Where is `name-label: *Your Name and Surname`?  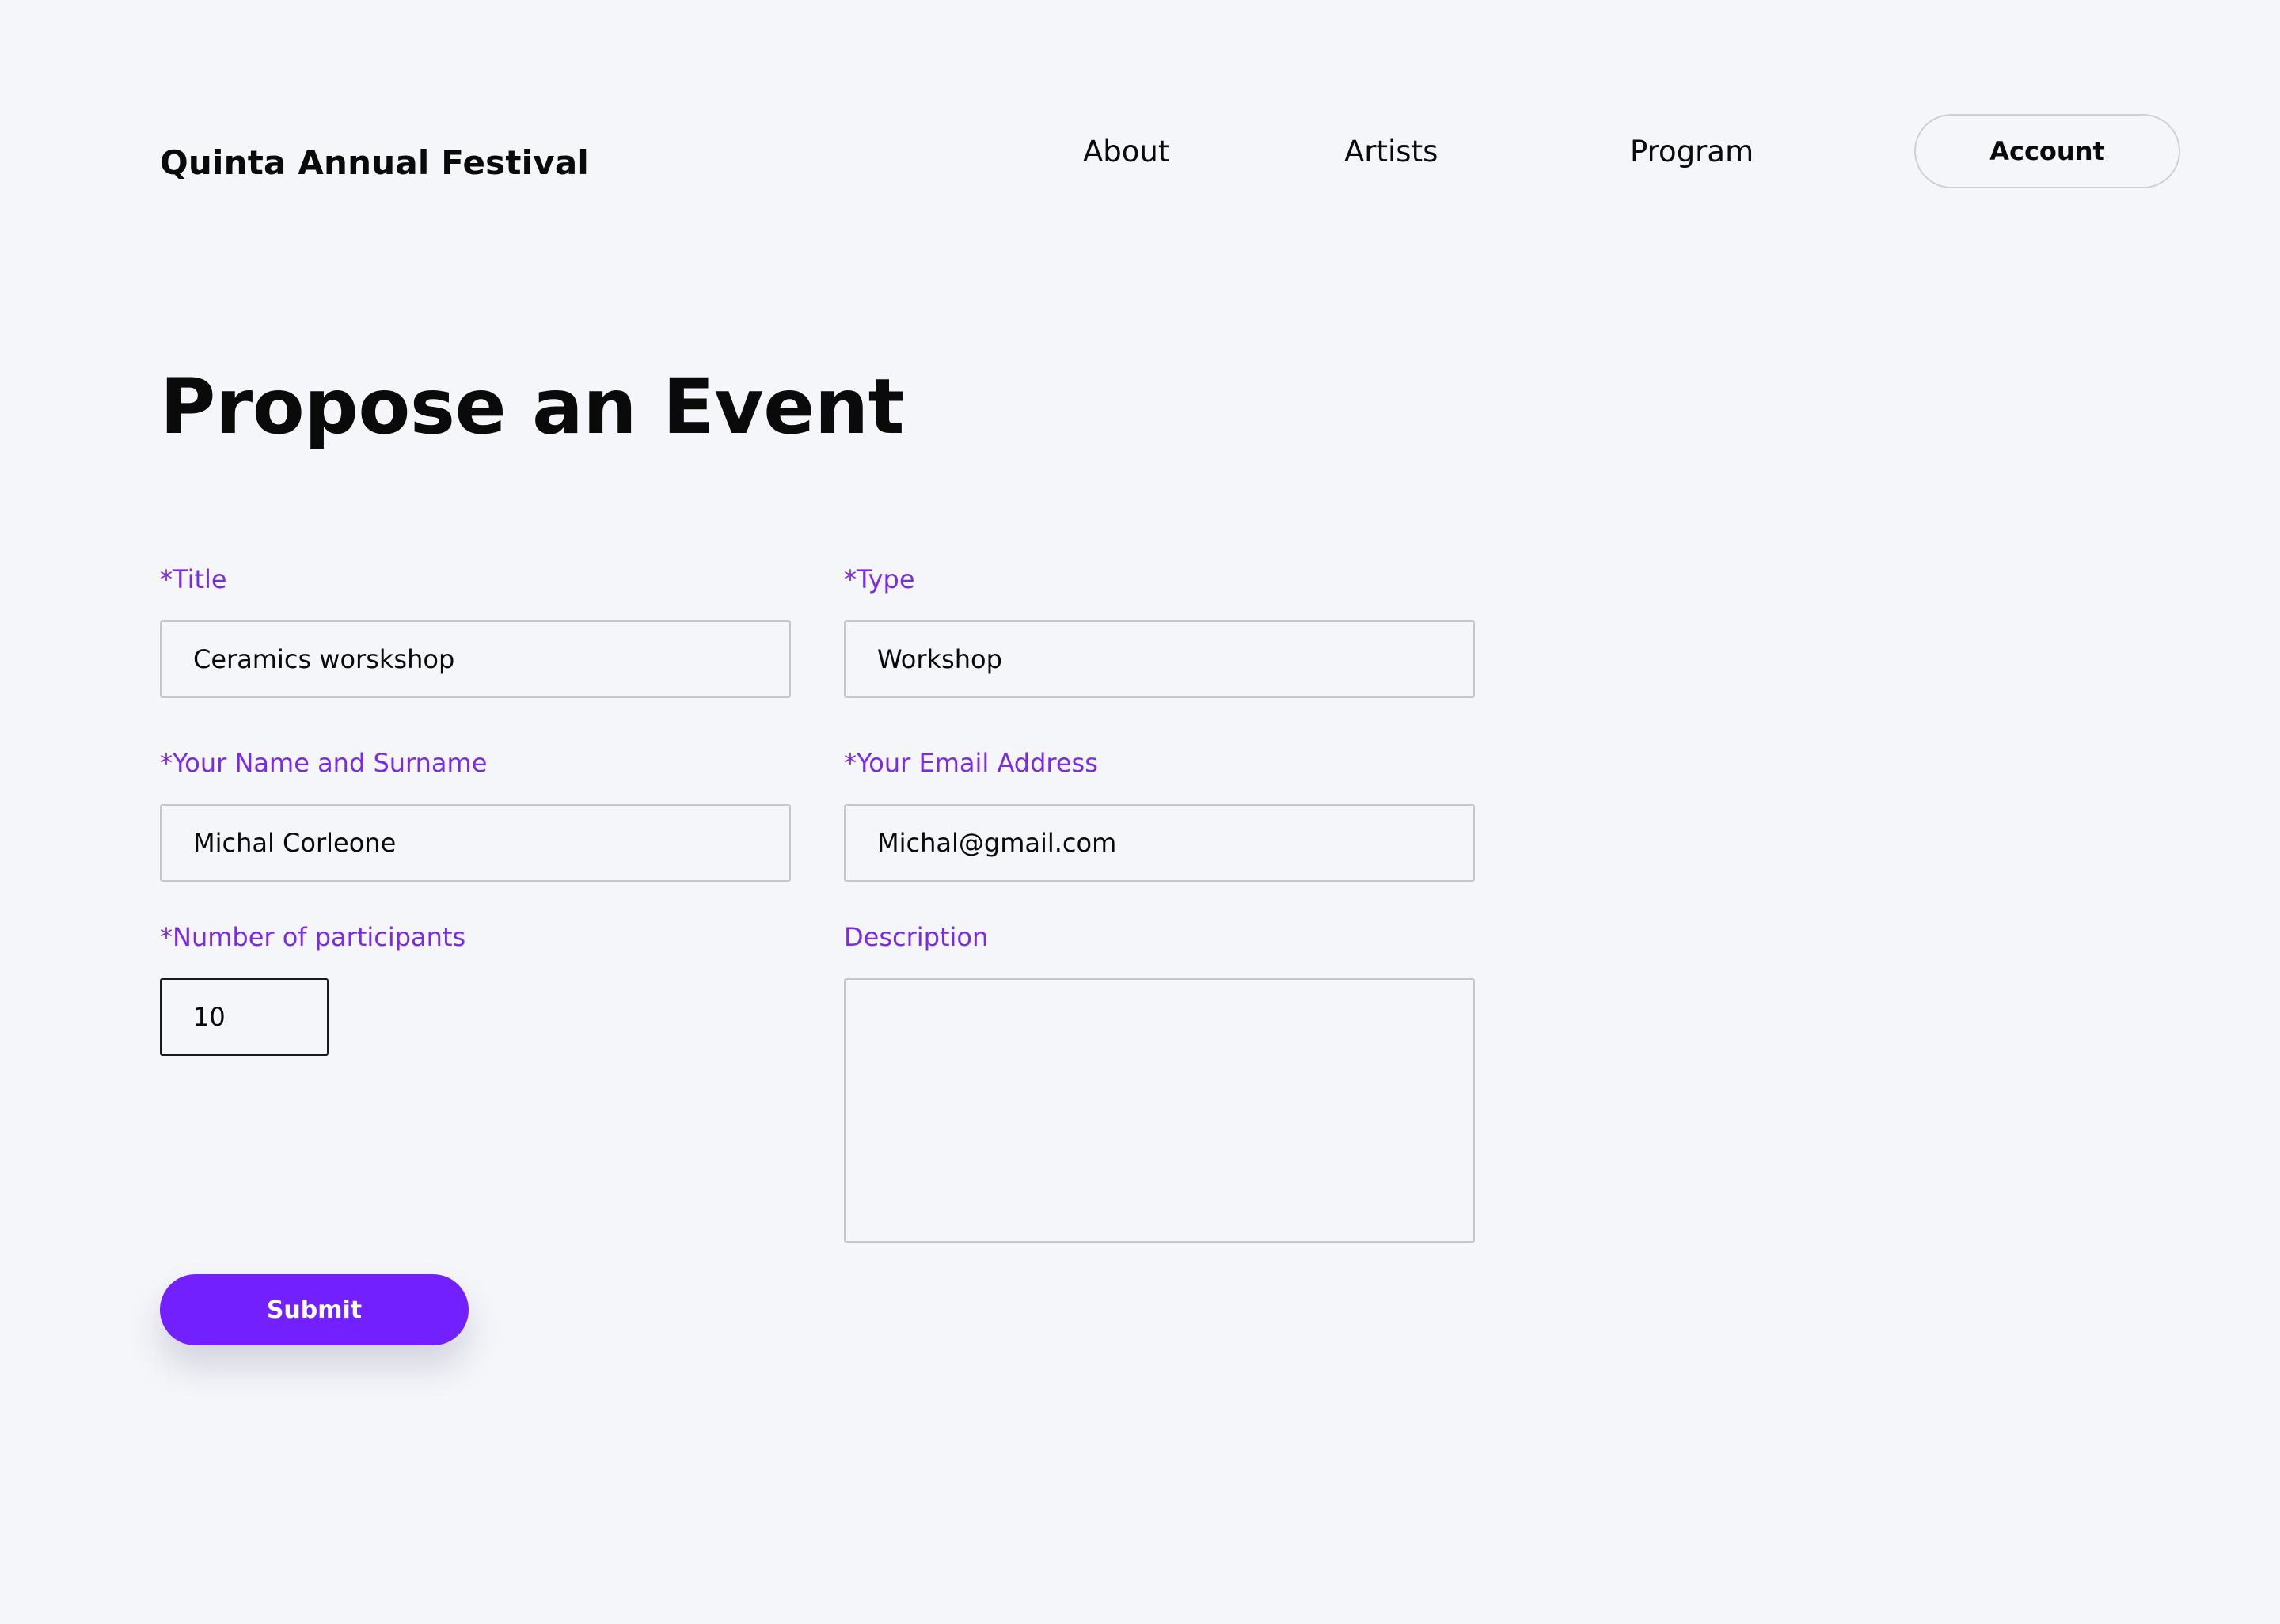 name-label: *Your Name and Surname is located at coordinates (324, 763).